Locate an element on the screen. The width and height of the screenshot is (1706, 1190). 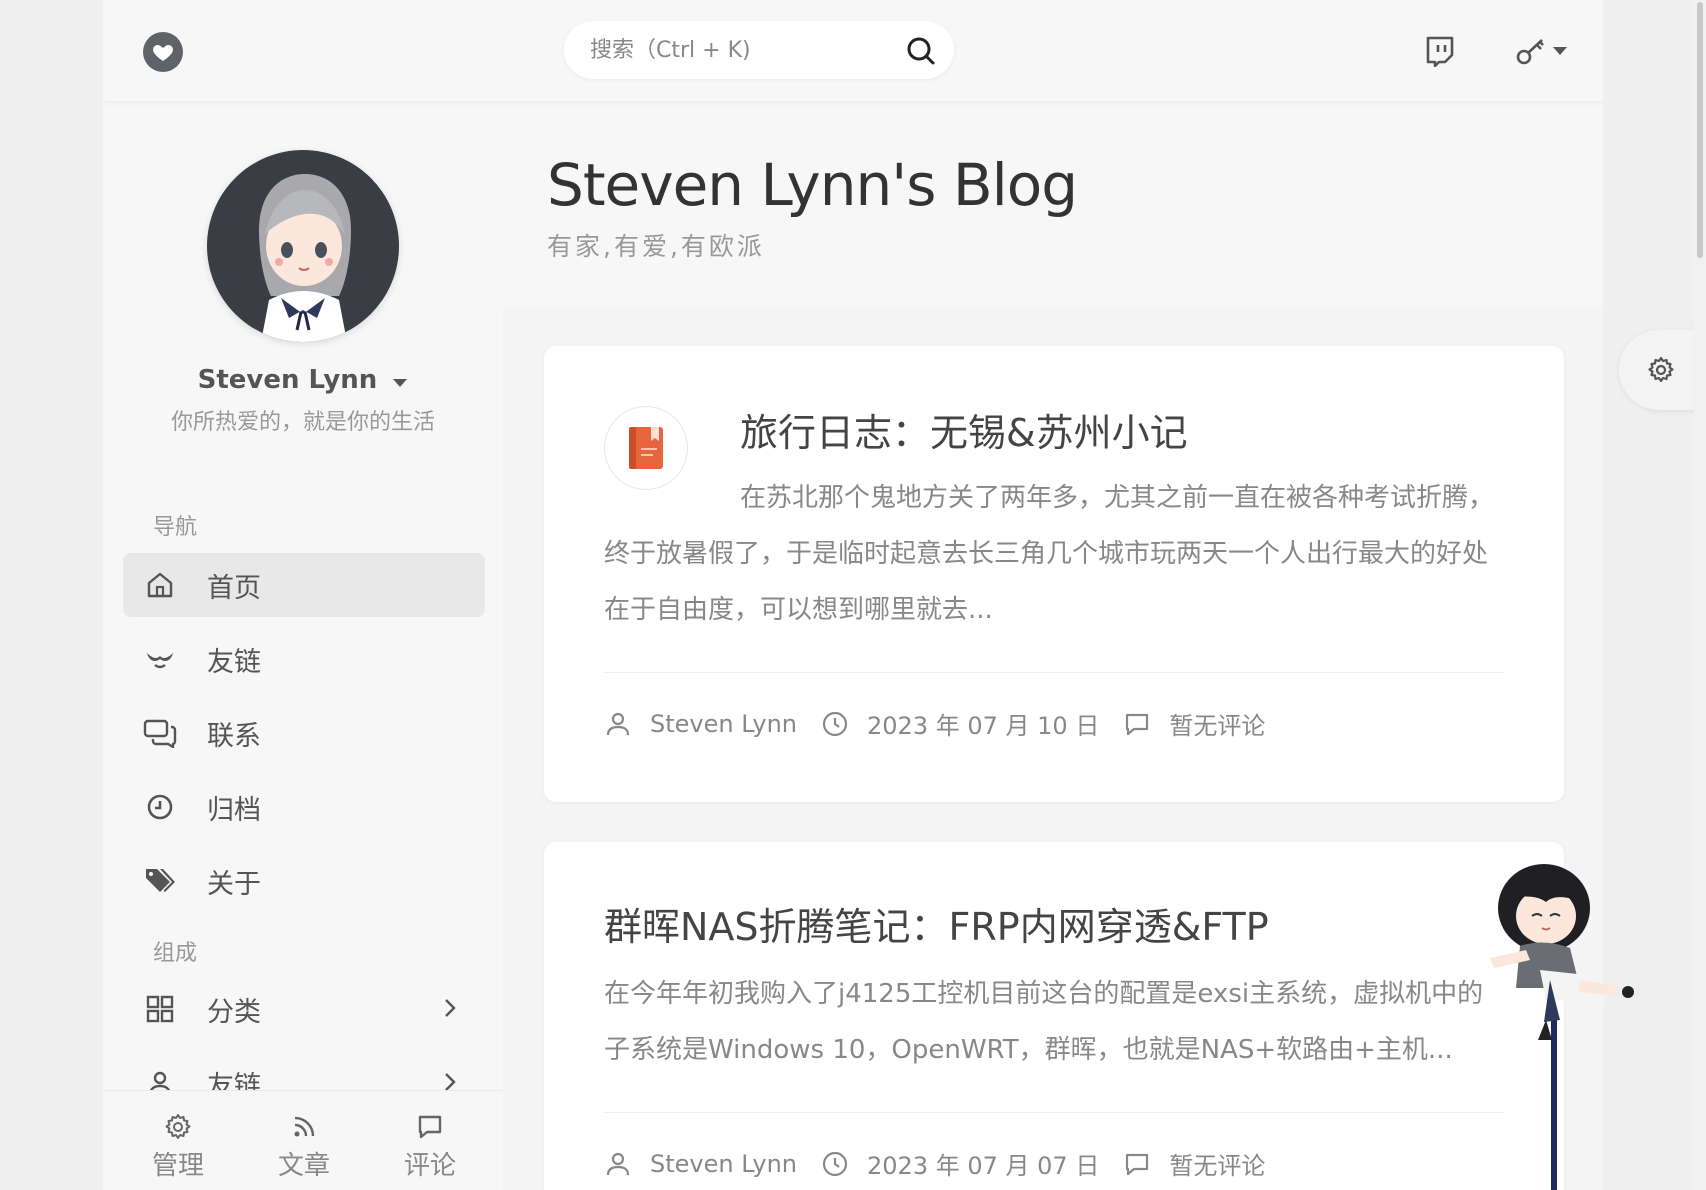
profile-name-text: Steven Lynn is located at coordinates (288, 380).